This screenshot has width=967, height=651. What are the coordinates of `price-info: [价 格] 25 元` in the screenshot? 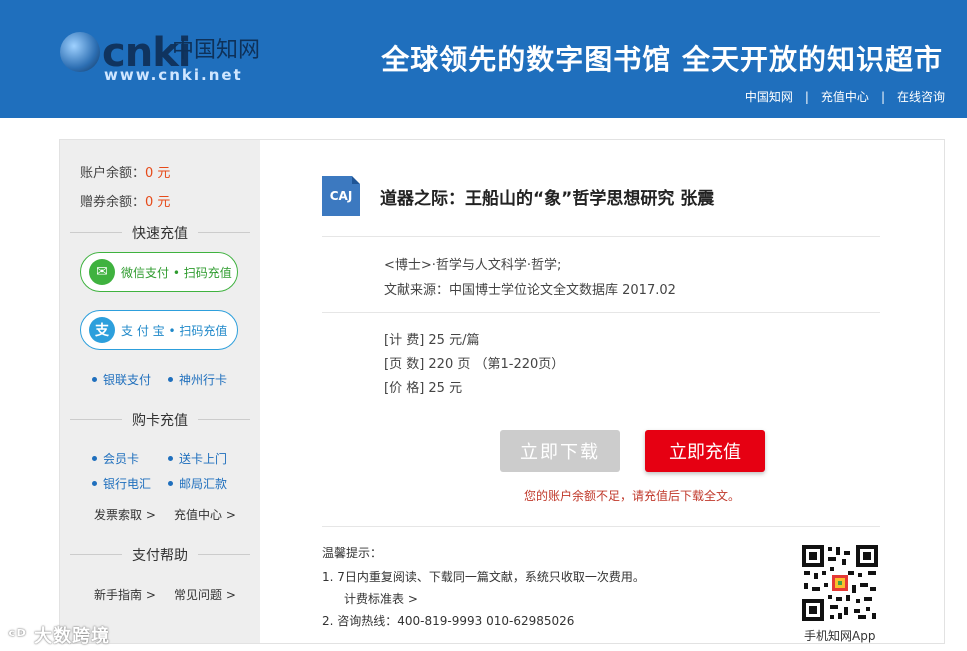 It's located at (423, 388).